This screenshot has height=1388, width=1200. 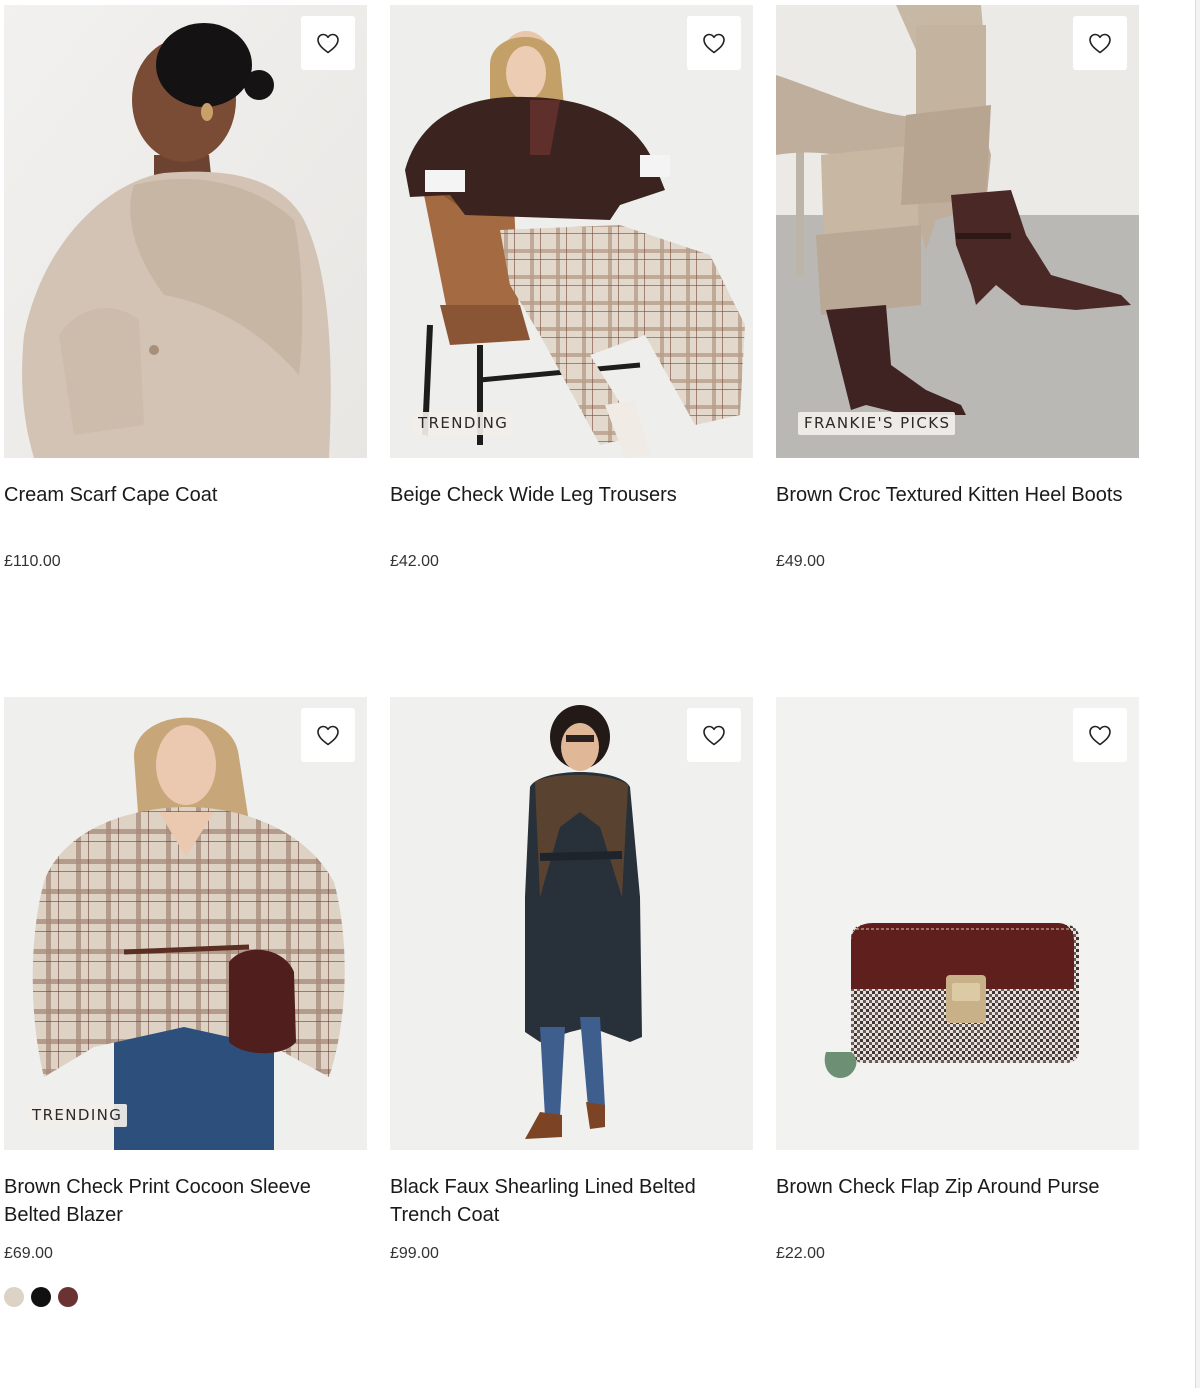 I want to click on model-in-check-trousers-image, so click(x=571, y=231).